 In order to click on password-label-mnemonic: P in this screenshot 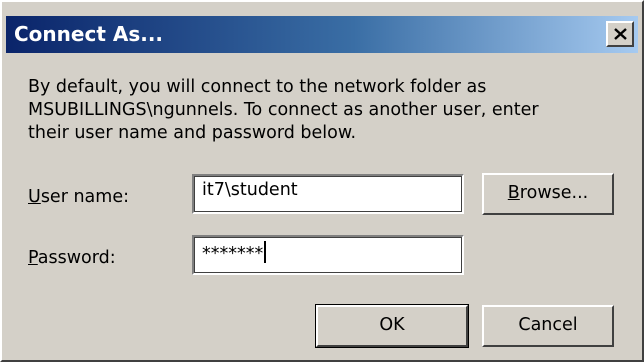, I will do `click(33, 258)`.